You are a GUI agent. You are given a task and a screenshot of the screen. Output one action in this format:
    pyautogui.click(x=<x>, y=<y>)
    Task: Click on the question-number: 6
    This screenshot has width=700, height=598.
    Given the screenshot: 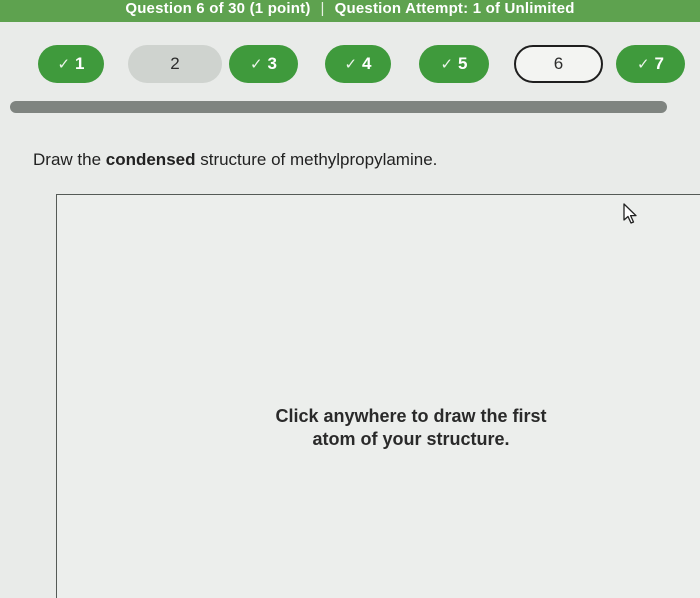 What is the action you would take?
    pyautogui.click(x=558, y=63)
    